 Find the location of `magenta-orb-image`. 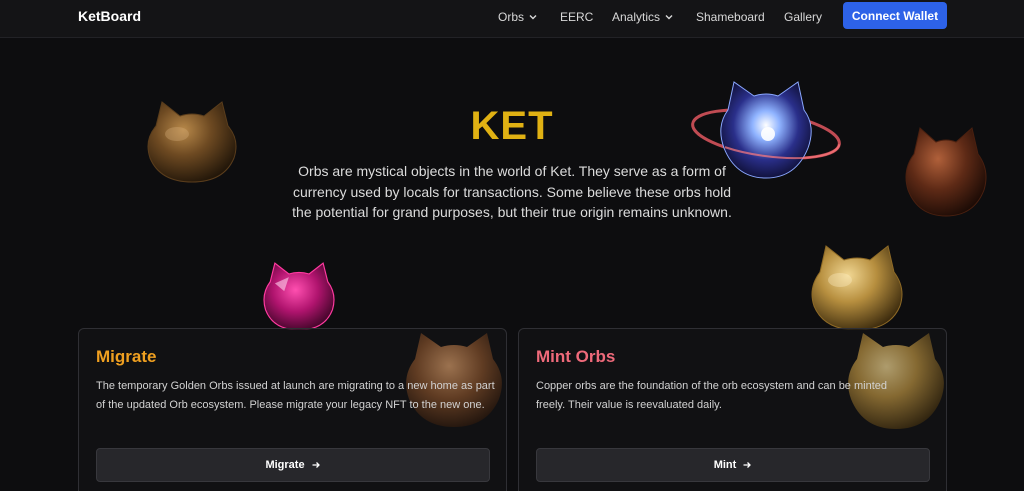

magenta-orb-image is located at coordinates (299, 296).